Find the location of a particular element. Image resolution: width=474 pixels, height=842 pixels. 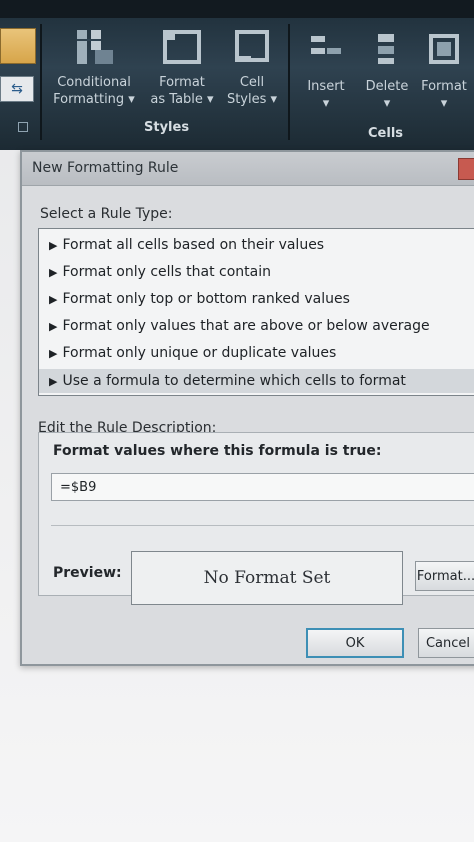

dialog-launcher-icon is located at coordinates (23, 127).